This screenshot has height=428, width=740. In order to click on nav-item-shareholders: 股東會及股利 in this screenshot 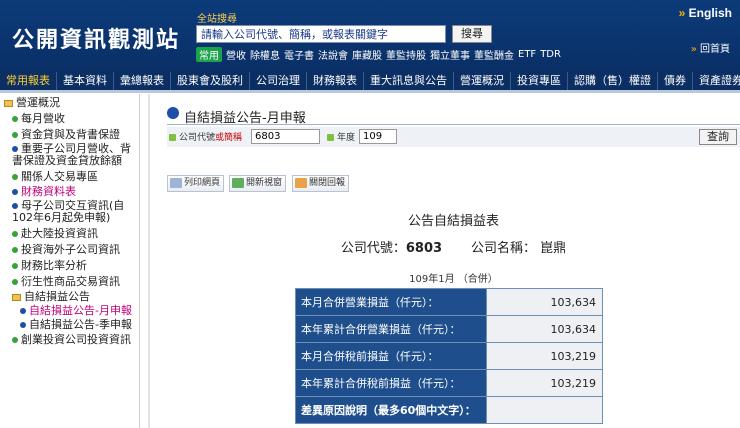, I will do `click(210, 81)`.